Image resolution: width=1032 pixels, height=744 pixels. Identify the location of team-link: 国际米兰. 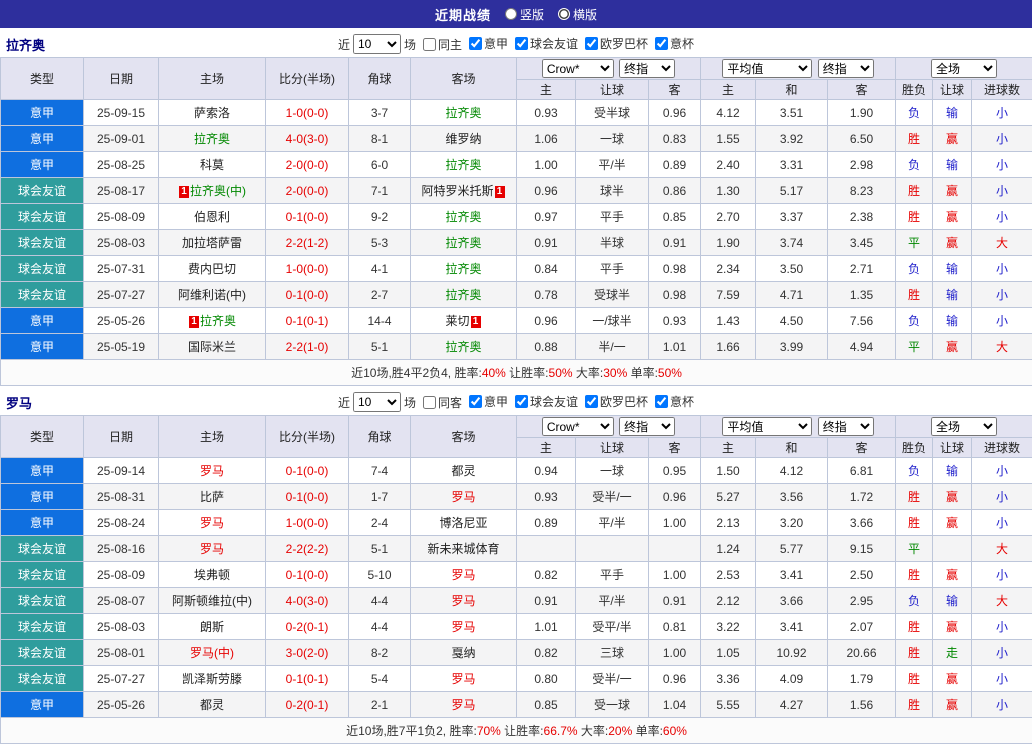
(212, 347).